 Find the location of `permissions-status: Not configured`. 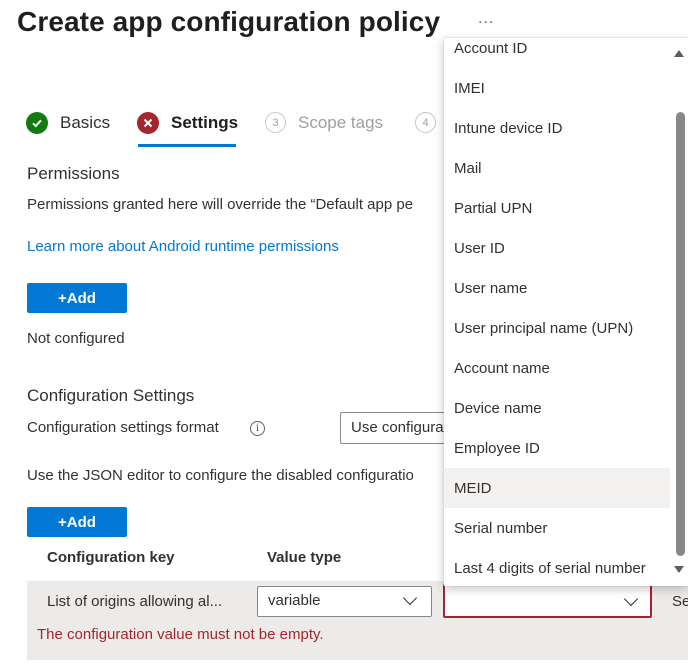

permissions-status: Not configured is located at coordinates (76, 338).